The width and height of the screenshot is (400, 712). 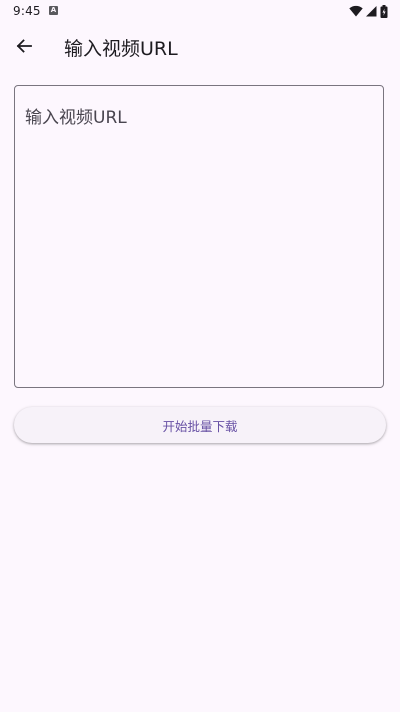 What do you see at coordinates (200, 12) in the screenshot?
I see `status-bar: 9:45 A` at bounding box center [200, 12].